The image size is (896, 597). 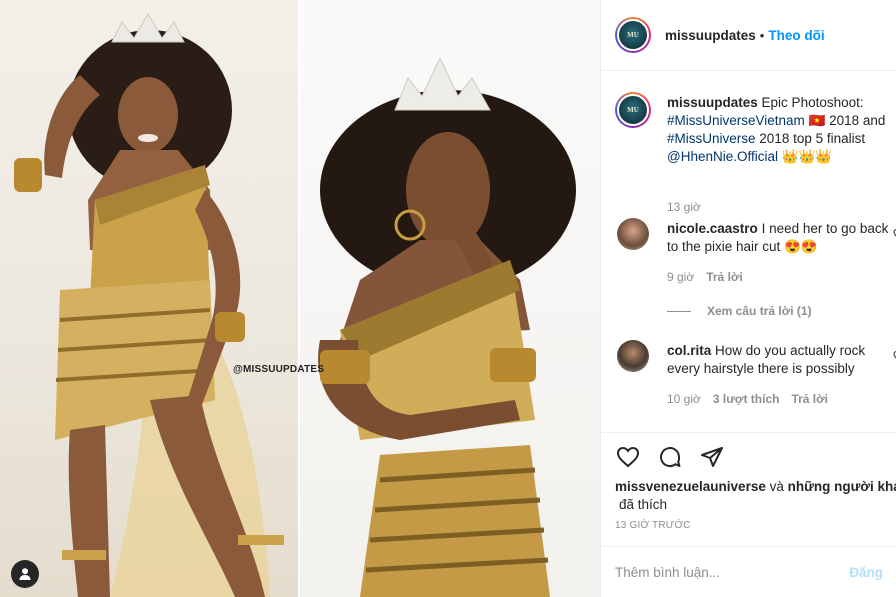 I want to click on liked-by-others: những người khác, so click(x=842, y=486).